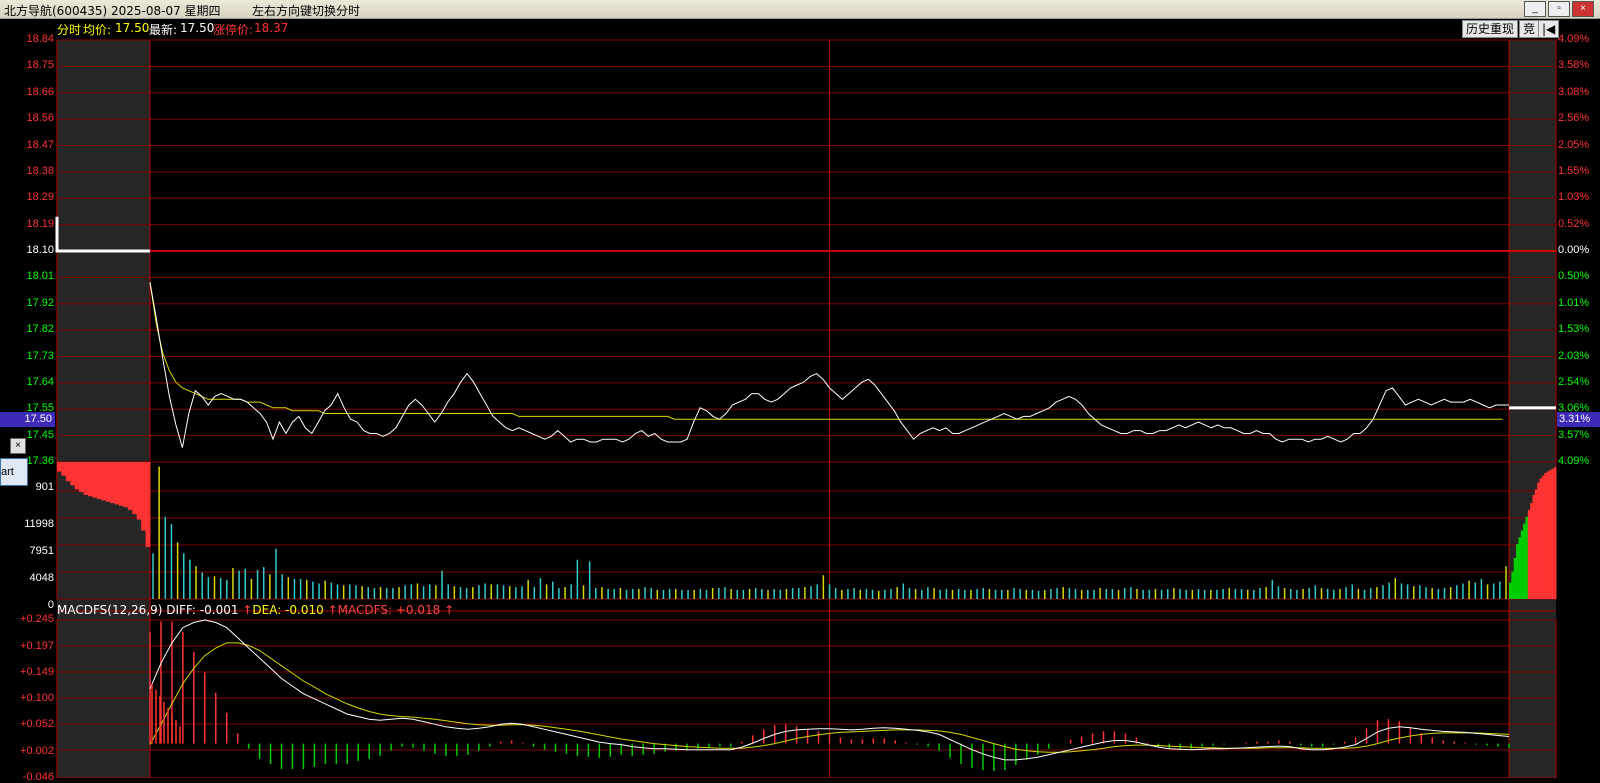 This screenshot has width=1600, height=783. Describe the element at coordinates (1574, 434) in the screenshot. I see `pct-tick-label: 3.57%` at that location.